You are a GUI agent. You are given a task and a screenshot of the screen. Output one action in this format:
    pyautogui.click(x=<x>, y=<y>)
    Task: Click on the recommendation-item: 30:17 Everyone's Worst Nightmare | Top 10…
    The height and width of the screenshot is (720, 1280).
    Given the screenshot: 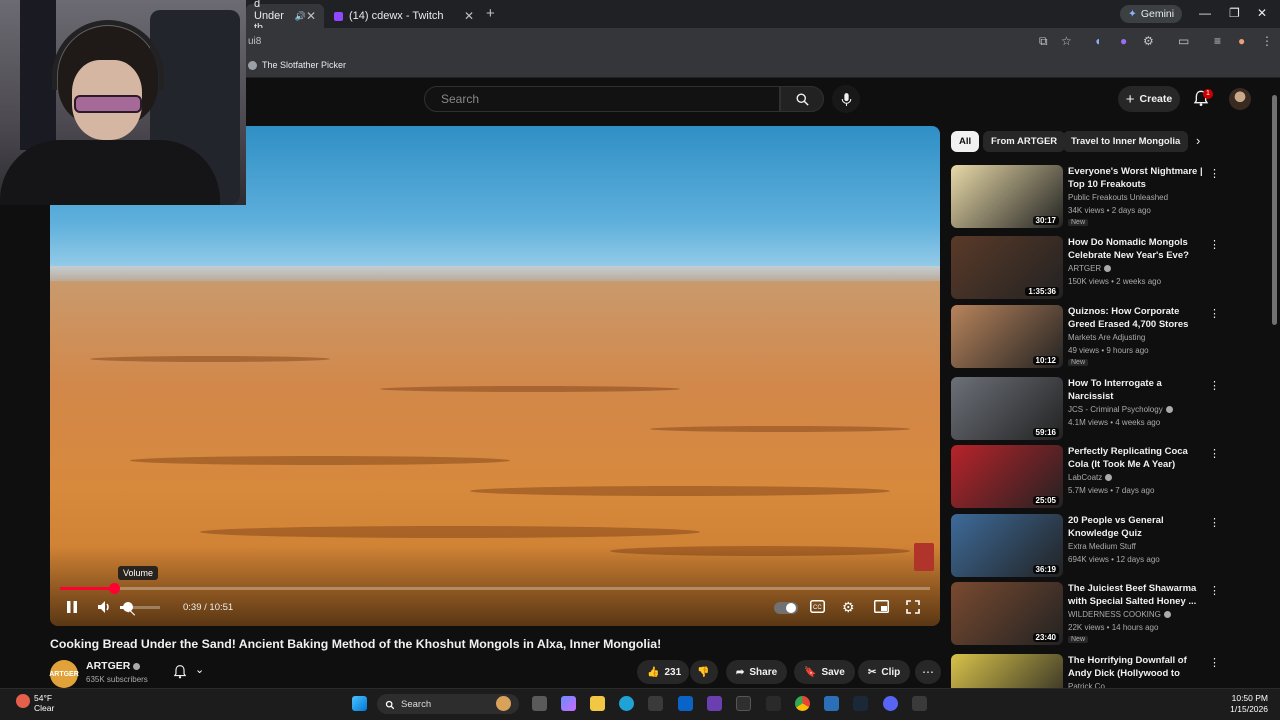 What is the action you would take?
    pyautogui.click(x=1086, y=198)
    